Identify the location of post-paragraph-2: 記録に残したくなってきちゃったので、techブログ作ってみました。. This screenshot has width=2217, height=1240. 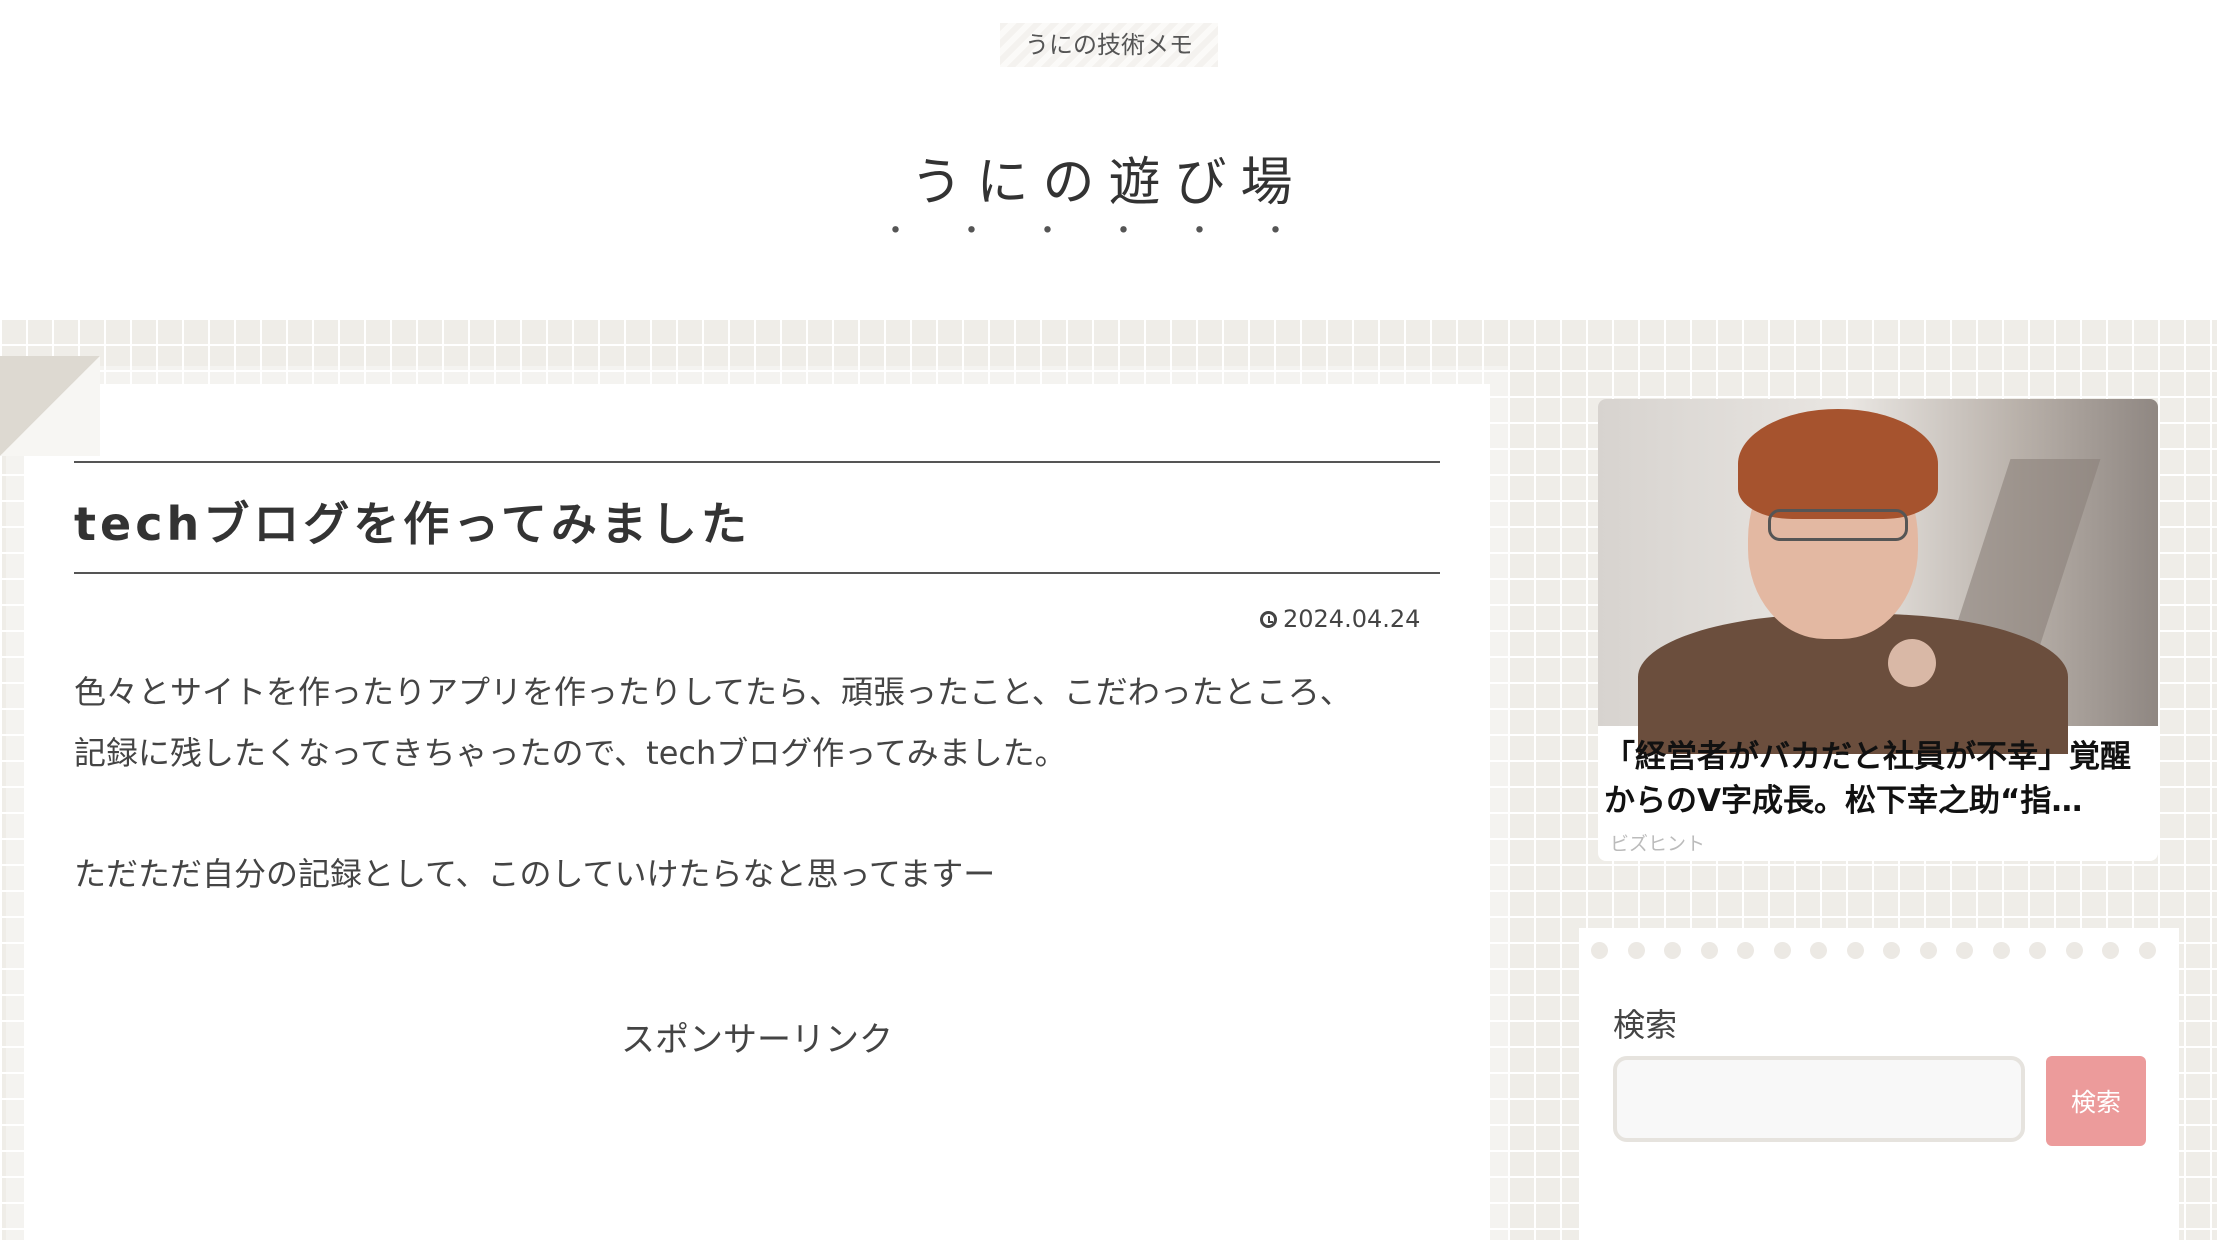
(570, 753).